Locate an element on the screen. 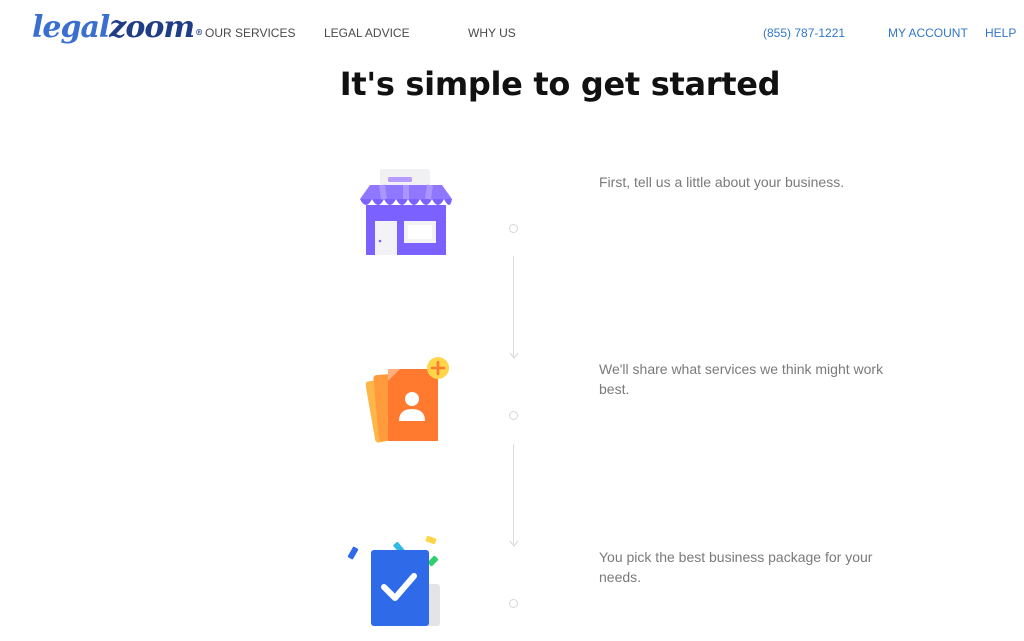  nav-legal-advice: LEGAL ADVICE is located at coordinates (367, 33).